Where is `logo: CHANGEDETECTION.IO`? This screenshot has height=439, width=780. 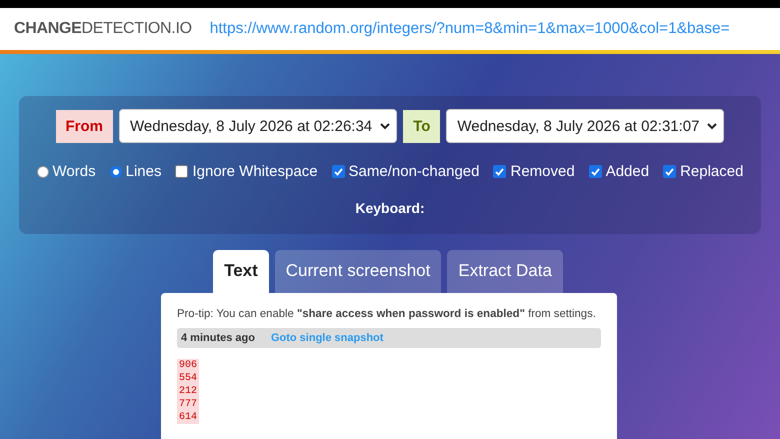 logo: CHANGEDETECTION.IO is located at coordinates (103, 29).